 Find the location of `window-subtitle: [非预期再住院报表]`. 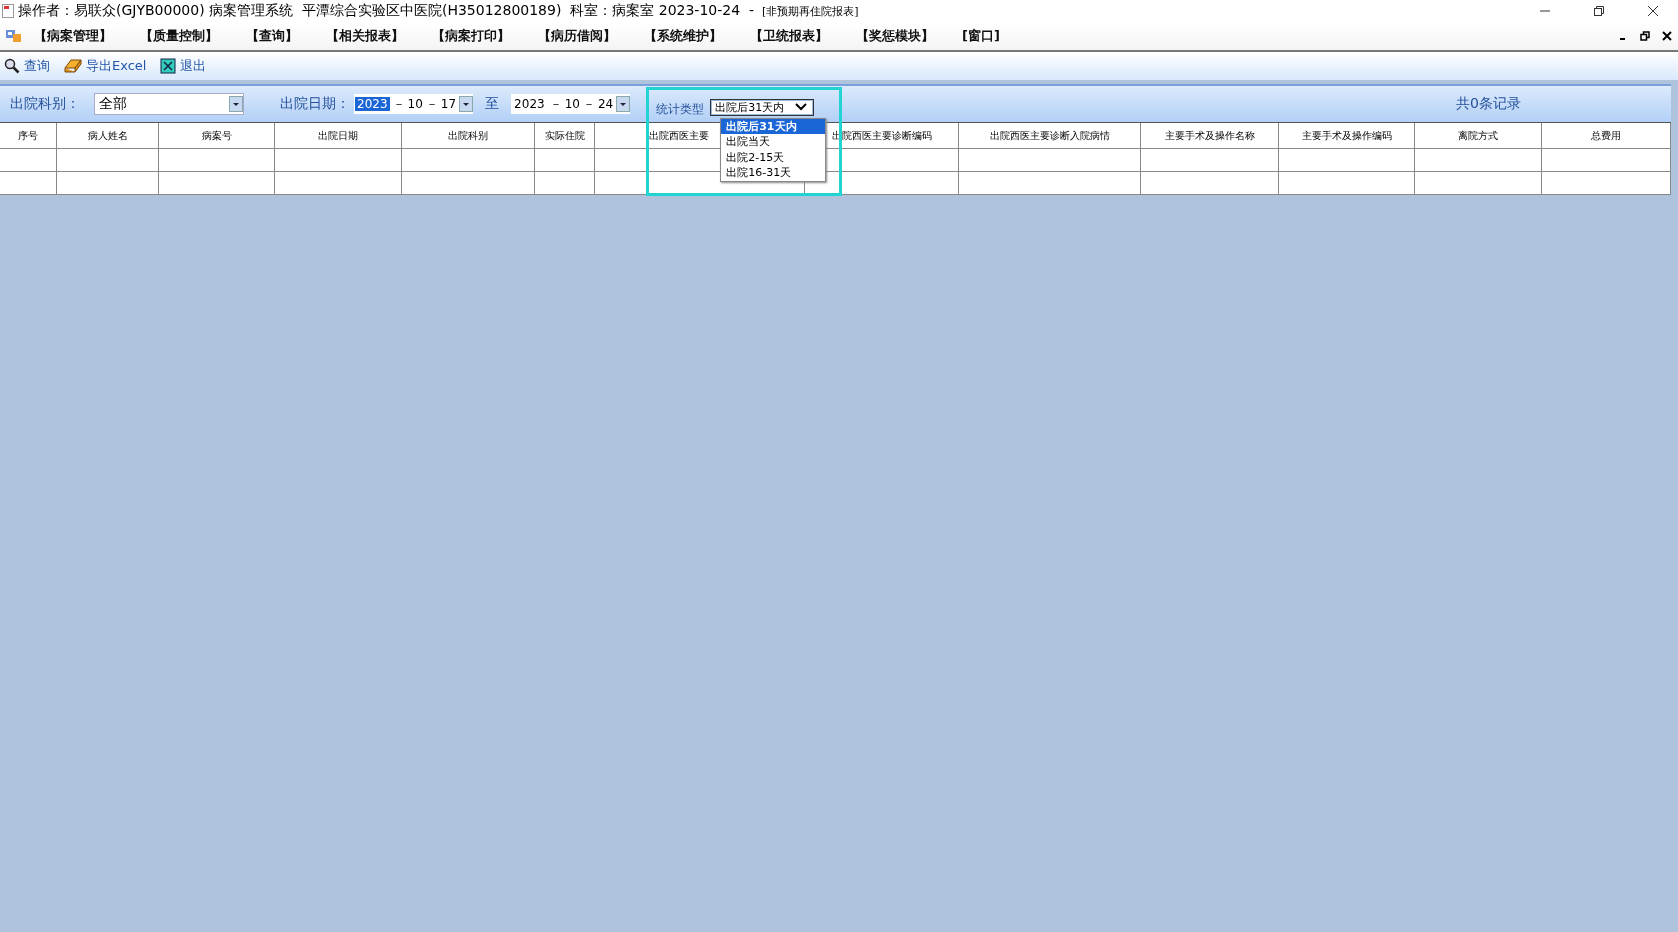

window-subtitle: [非预期再住院报表] is located at coordinates (810, 11).